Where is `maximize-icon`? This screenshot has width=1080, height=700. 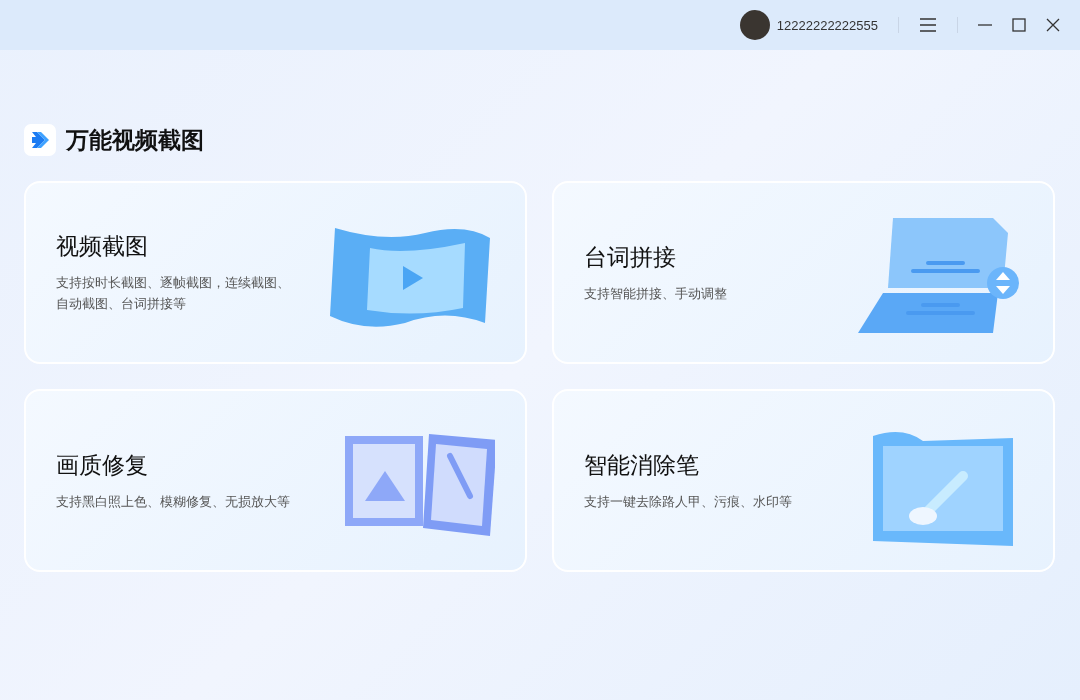
maximize-icon is located at coordinates (1019, 25).